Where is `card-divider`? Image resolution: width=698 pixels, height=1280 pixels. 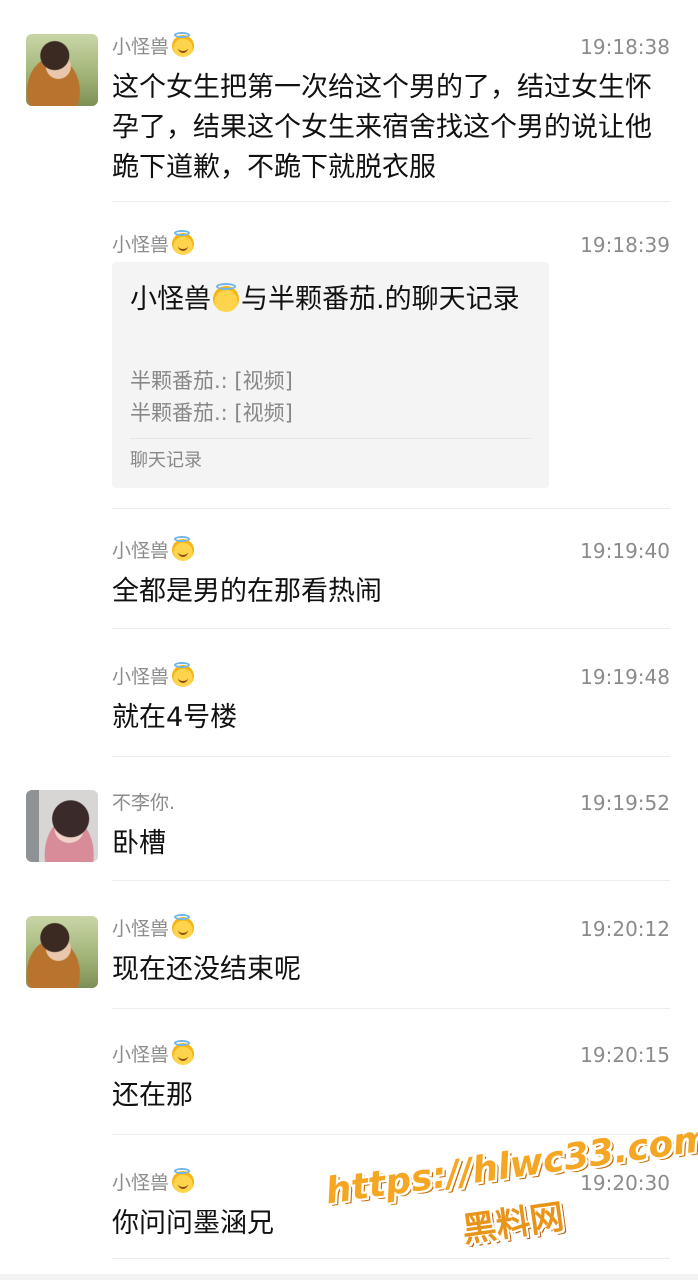 card-divider is located at coordinates (330, 438).